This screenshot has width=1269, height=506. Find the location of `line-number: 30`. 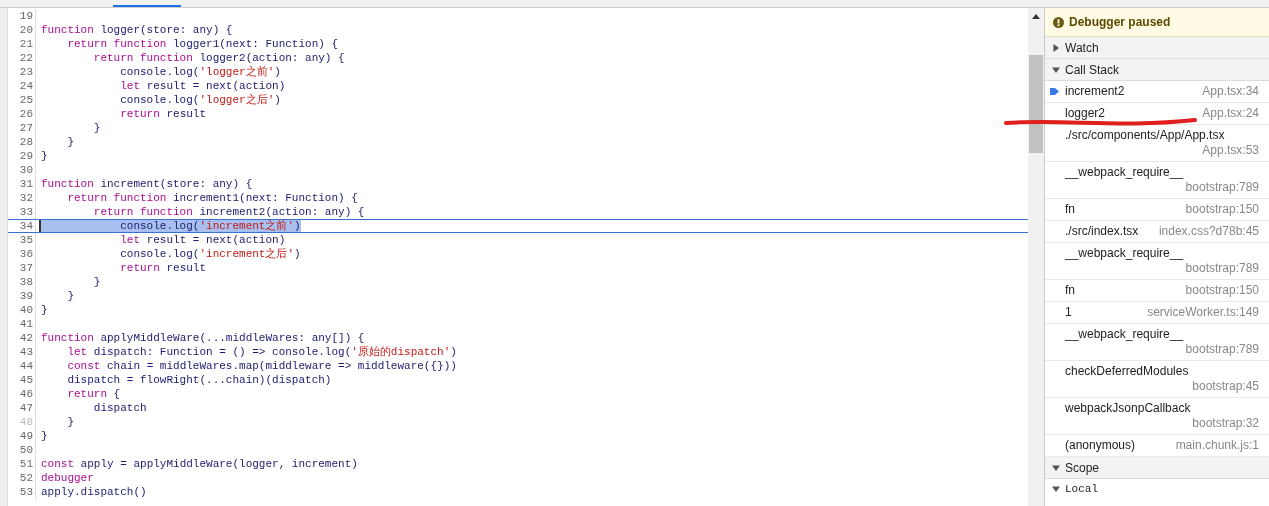

line-number: 30 is located at coordinates (21, 170).